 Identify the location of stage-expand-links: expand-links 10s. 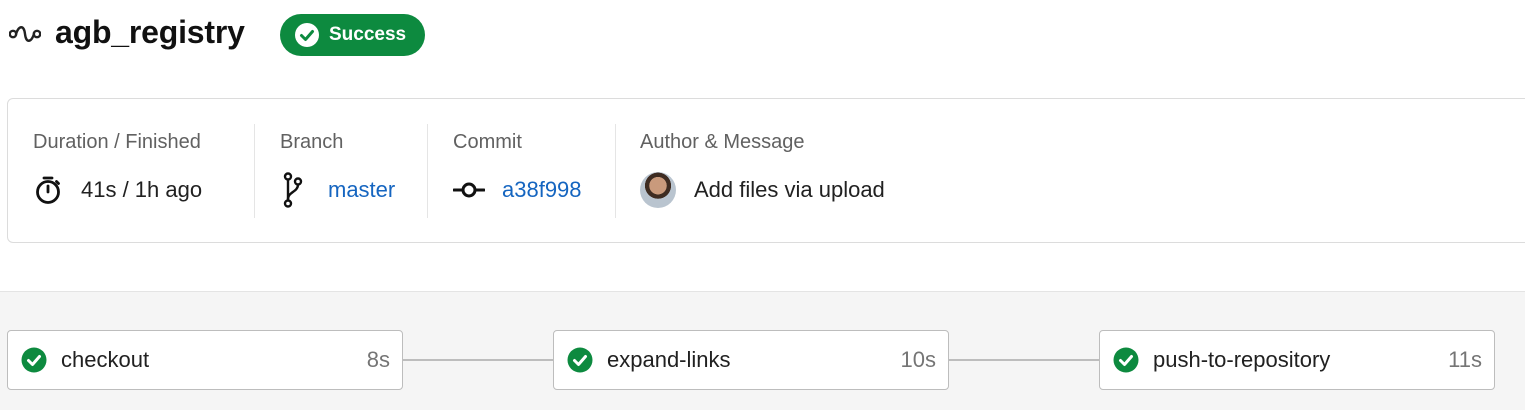
(751, 360).